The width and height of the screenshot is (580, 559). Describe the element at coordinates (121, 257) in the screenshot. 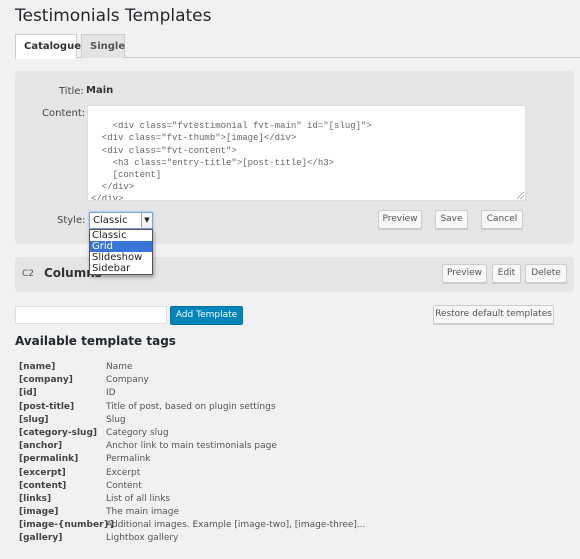

I see `style-option-slideshow: Slideshow` at that location.